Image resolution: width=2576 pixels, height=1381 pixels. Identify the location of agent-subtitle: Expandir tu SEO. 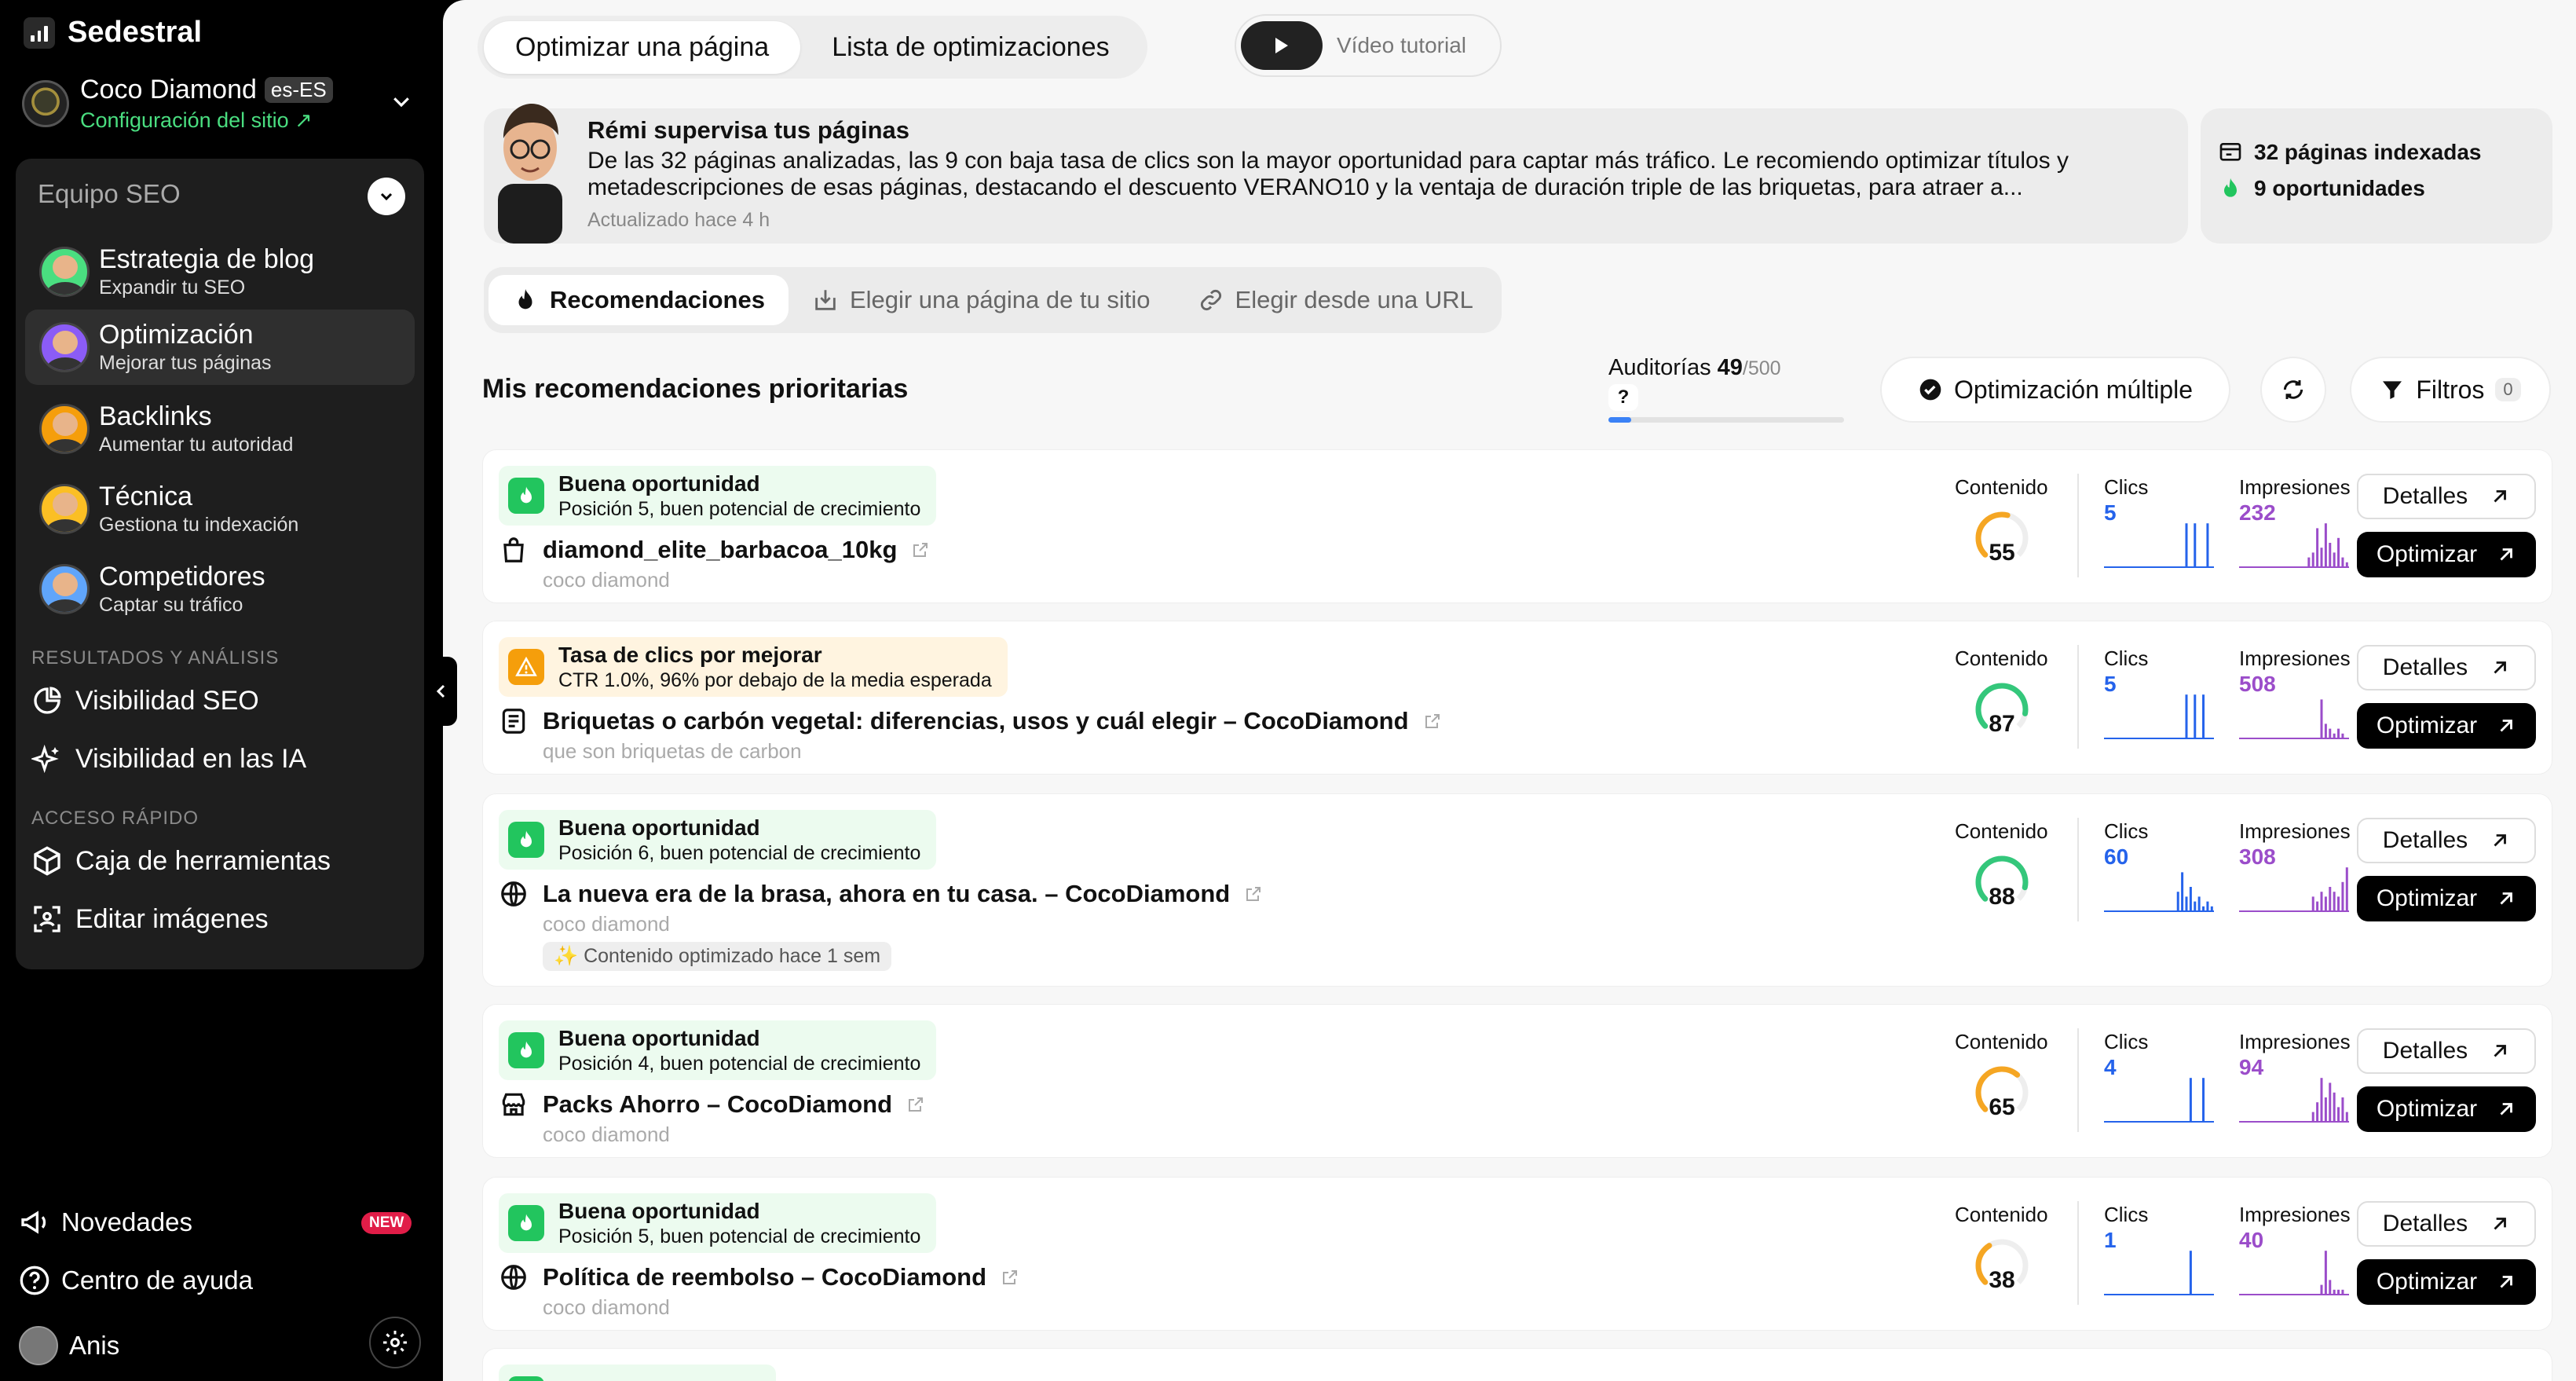
(173, 288).